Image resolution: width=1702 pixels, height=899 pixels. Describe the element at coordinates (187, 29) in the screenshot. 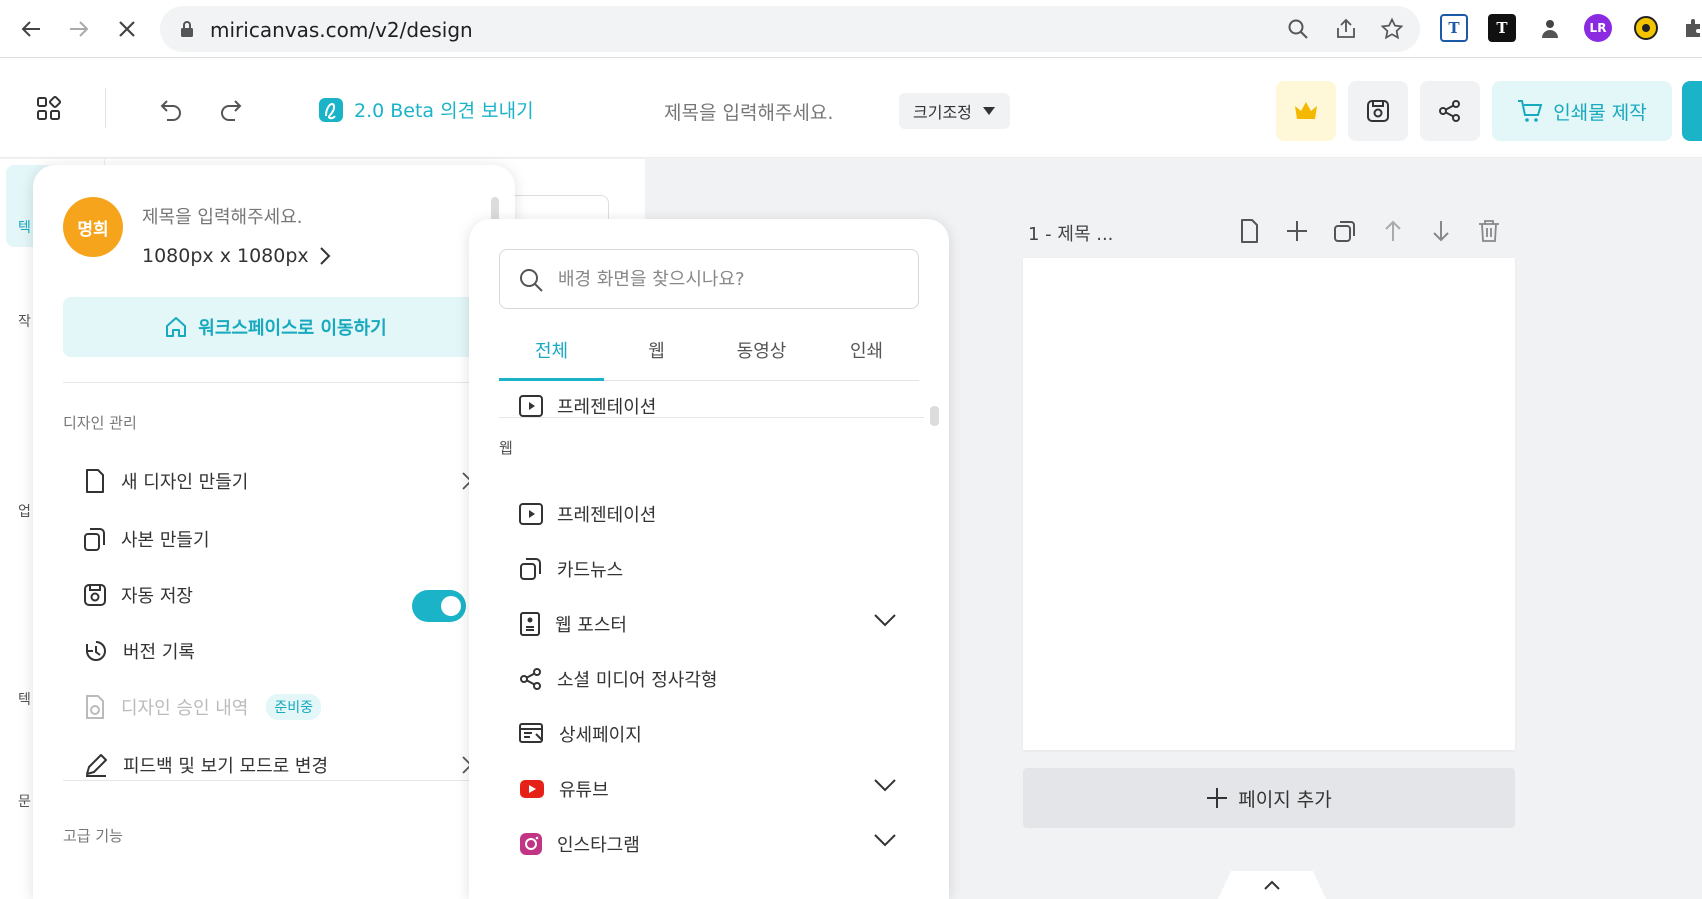

I see `lock-icon` at that location.